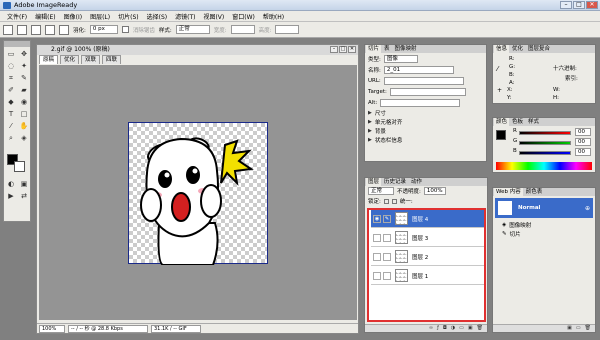 This screenshot has width=600, height=340. What do you see at coordinates (470, 328) in the screenshot?
I see `new-layer-icon: ▣` at bounding box center [470, 328].